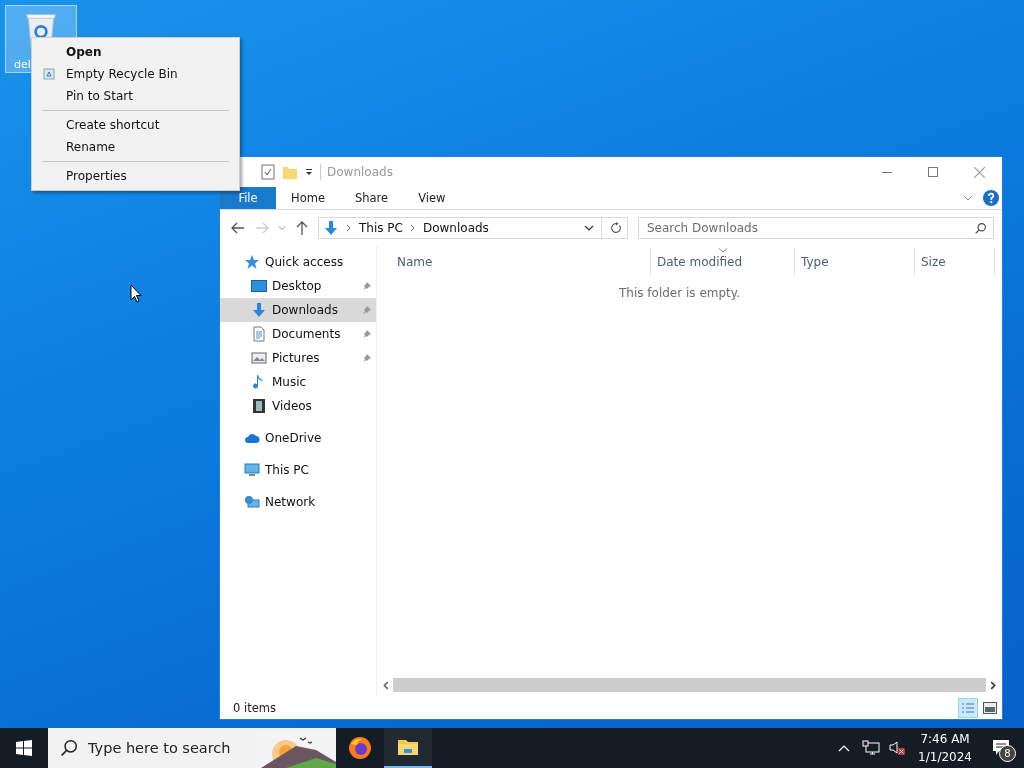 This screenshot has width=1024, height=768. I want to click on nav-item: Documents, so click(298, 334).